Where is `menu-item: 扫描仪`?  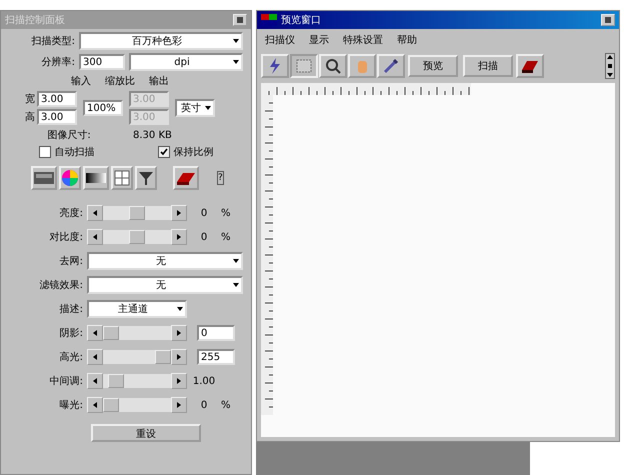 menu-item: 扫描仪 is located at coordinates (280, 40).